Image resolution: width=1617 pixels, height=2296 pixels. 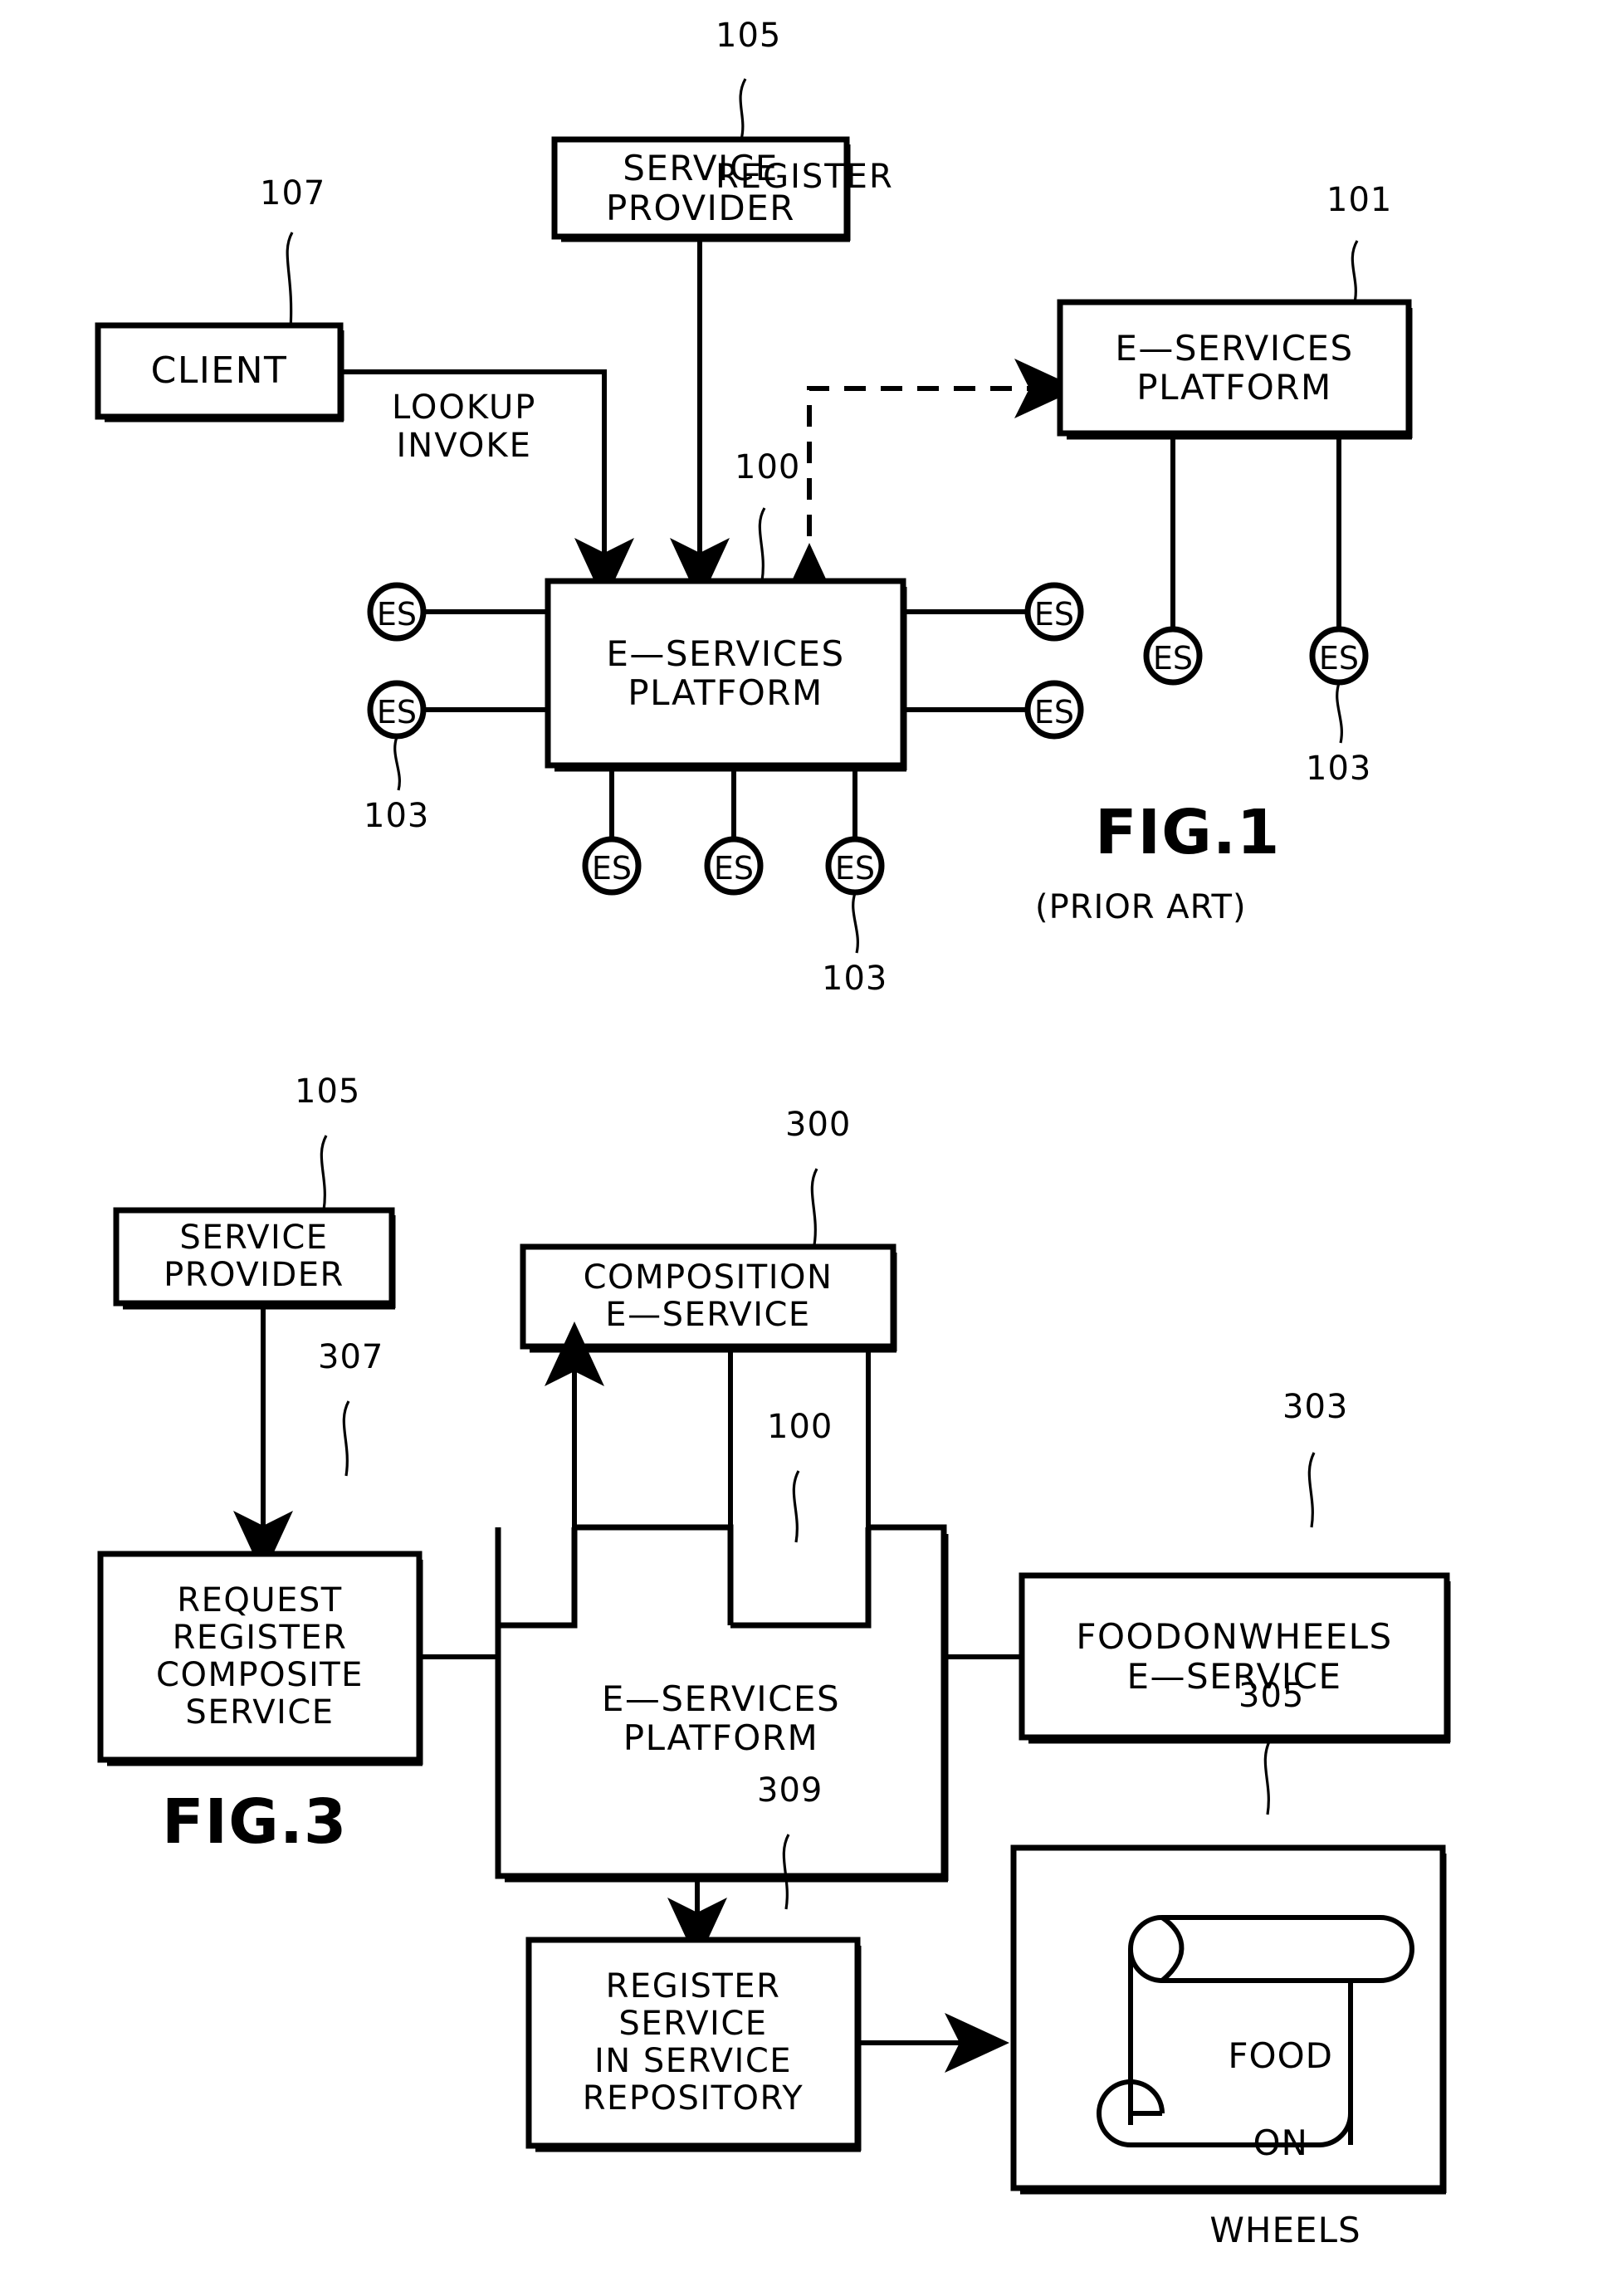 I want to click on fig3-composition-box, so click(x=708, y=1296).